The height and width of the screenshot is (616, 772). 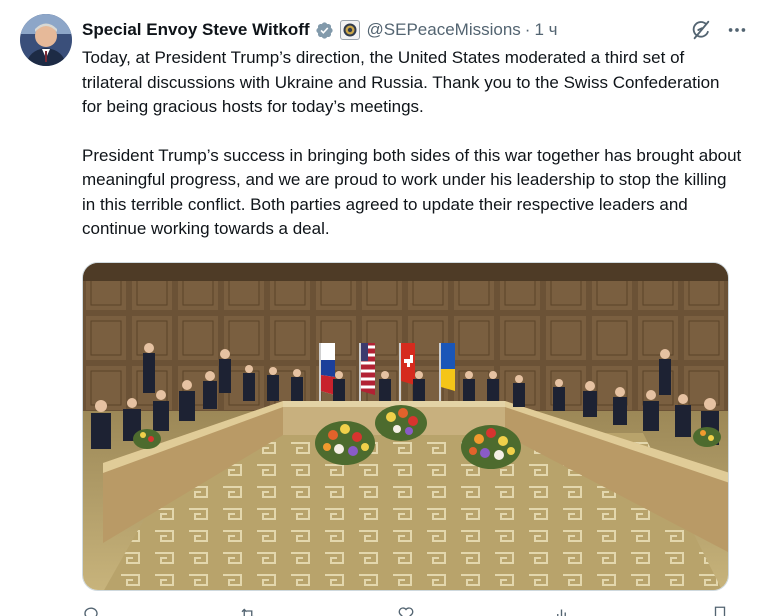 I want to click on more-icon, so click(x=737, y=30).